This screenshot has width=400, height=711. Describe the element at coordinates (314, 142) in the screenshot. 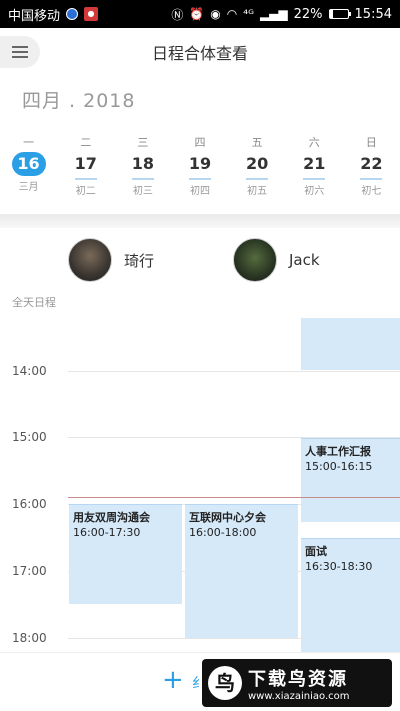

I see `weekday-label: 六` at that location.